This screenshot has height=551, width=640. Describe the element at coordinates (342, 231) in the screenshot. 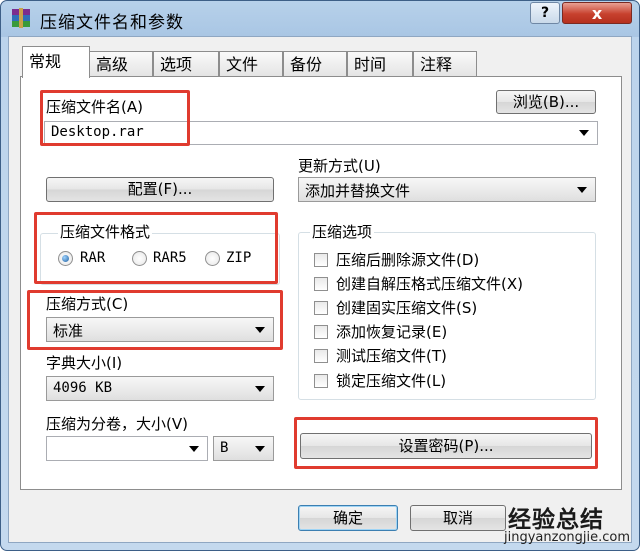

I see `options-group-label: 压缩选项` at that location.